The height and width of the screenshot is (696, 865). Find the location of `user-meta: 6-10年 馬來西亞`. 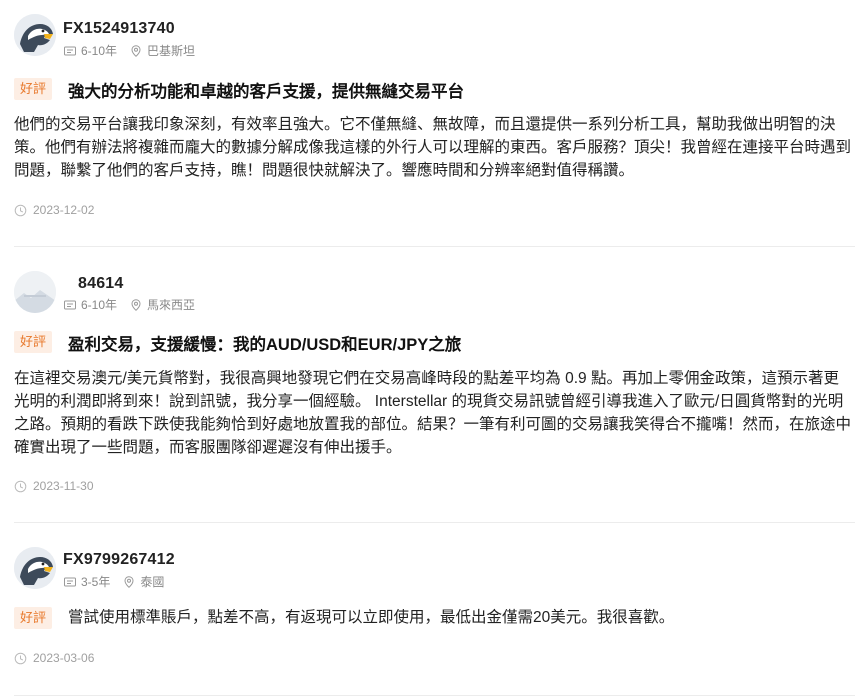

user-meta: 6-10年 馬來西亞 is located at coordinates (129, 304).